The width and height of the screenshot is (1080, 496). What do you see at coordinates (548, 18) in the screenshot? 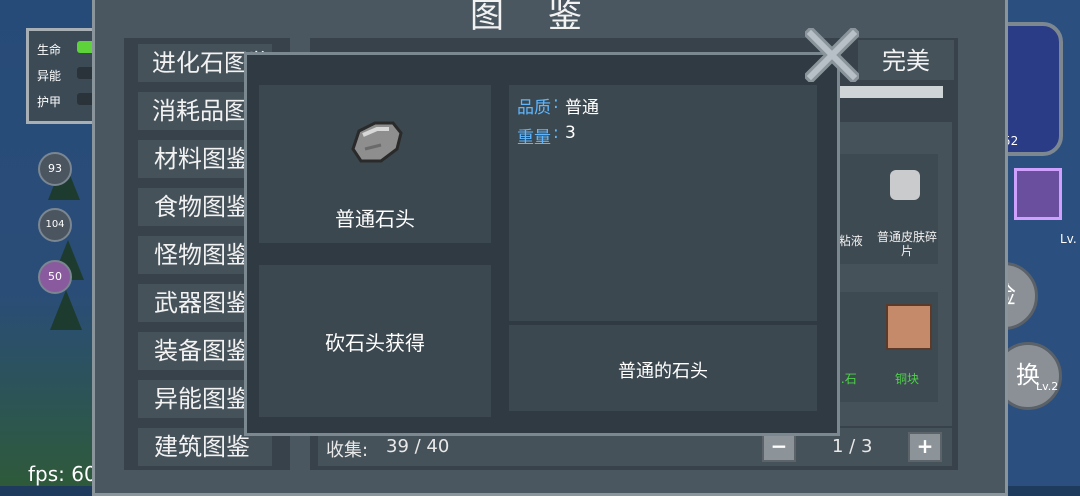
I see `window-title: 图鉴` at bounding box center [548, 18].